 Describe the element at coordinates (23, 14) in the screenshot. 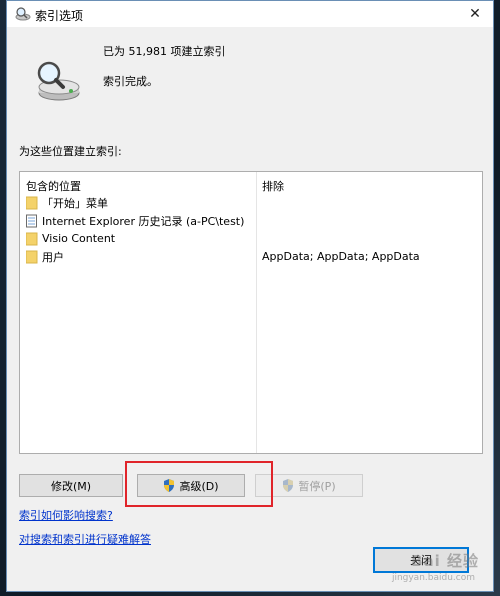

I see `indexing-app-icon` at that location.